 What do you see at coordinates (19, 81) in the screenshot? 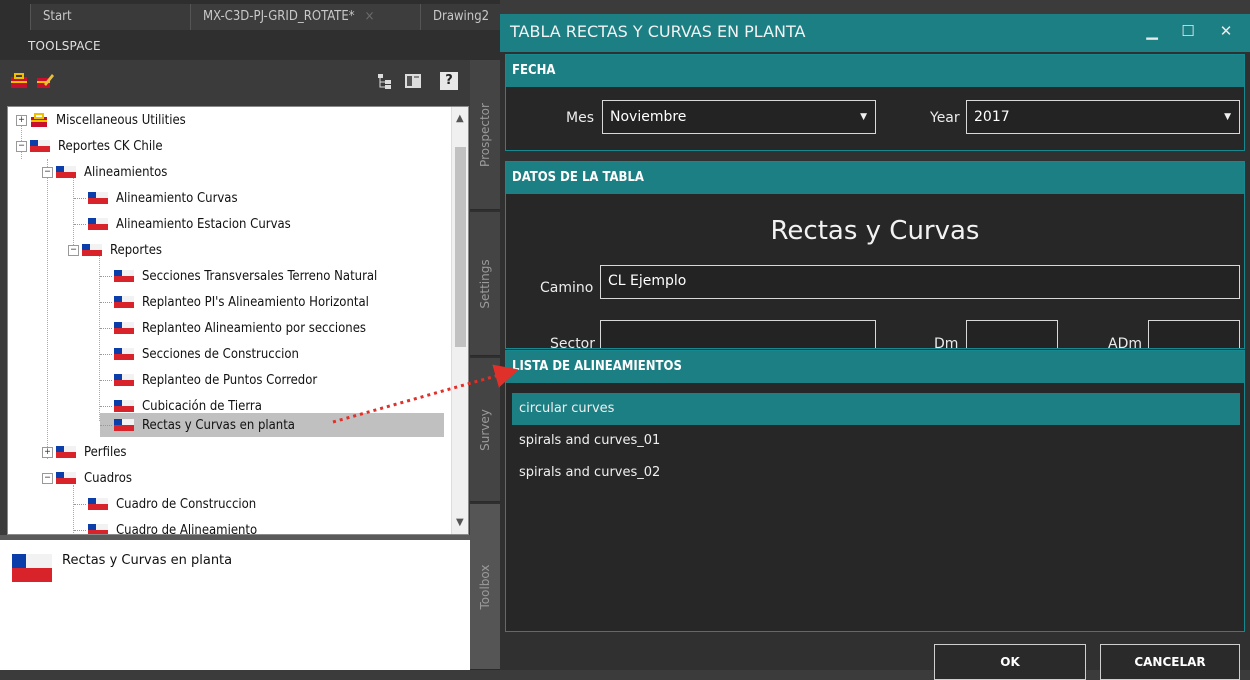
I see `toolbox-icon` at bounding box center [19, 81].